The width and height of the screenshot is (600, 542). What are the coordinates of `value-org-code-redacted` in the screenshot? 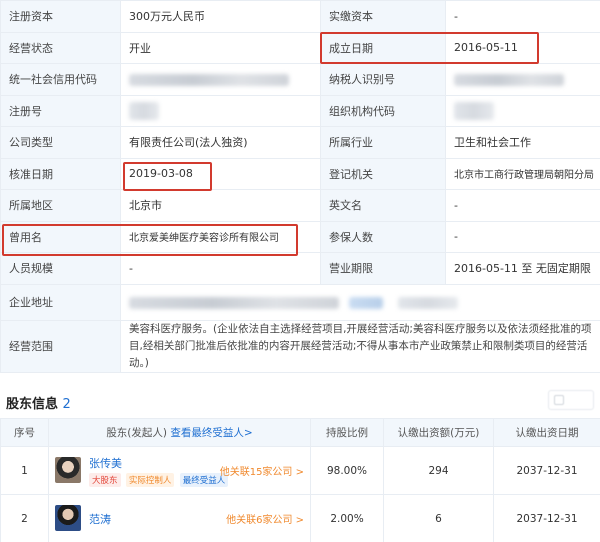 It's located at (522, 110).